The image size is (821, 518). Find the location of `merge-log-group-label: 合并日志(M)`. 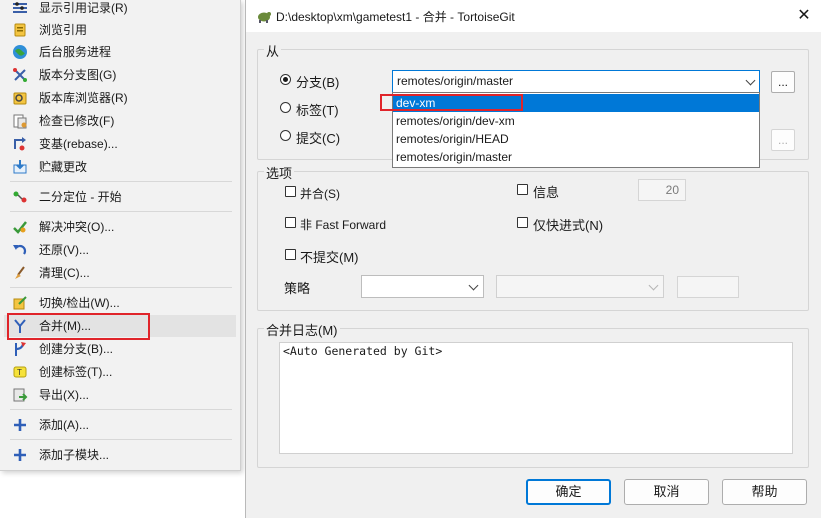

merge-log-group-label: 合并日志(M) is located at coordinates (302, 329).